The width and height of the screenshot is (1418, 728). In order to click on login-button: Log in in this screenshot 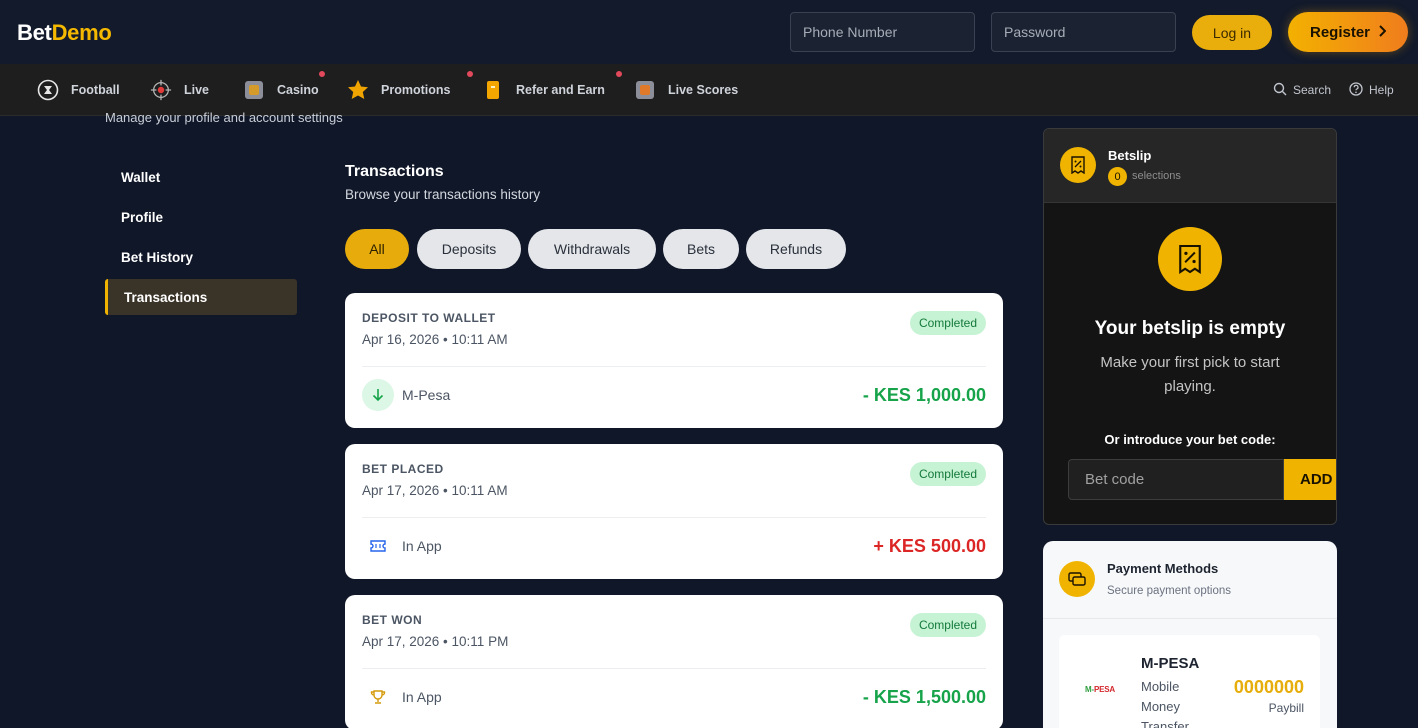, I will do `click(1232, 32)`.